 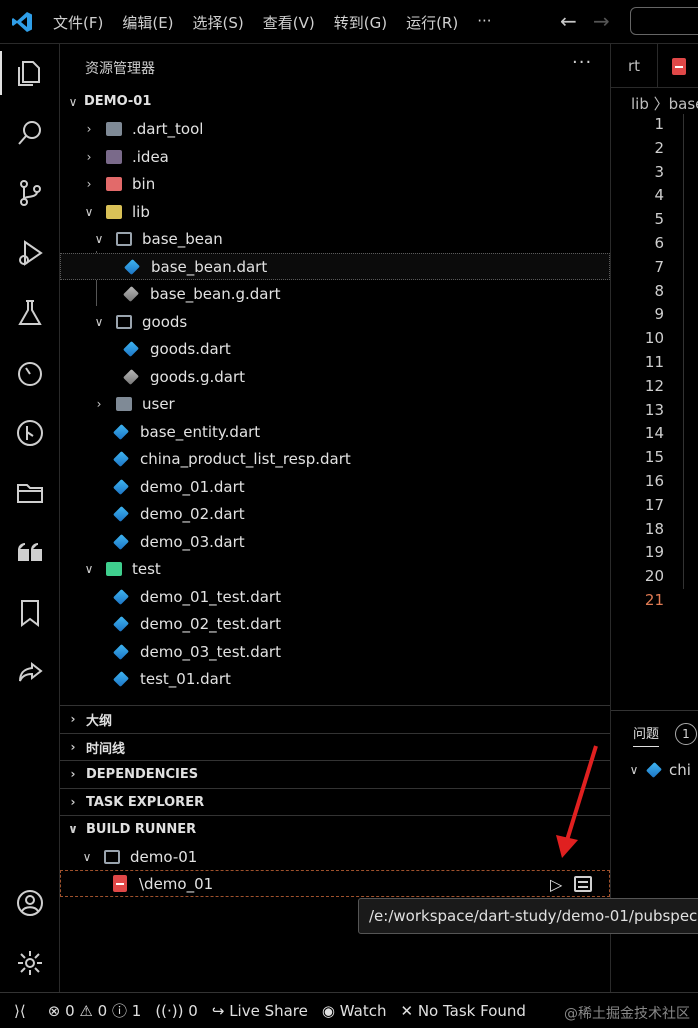 What do you see at coordinates (335, 883) in the screenshot?
I see `build-runner-item: \demo_01 ▷` at bounding box center [335, 883].